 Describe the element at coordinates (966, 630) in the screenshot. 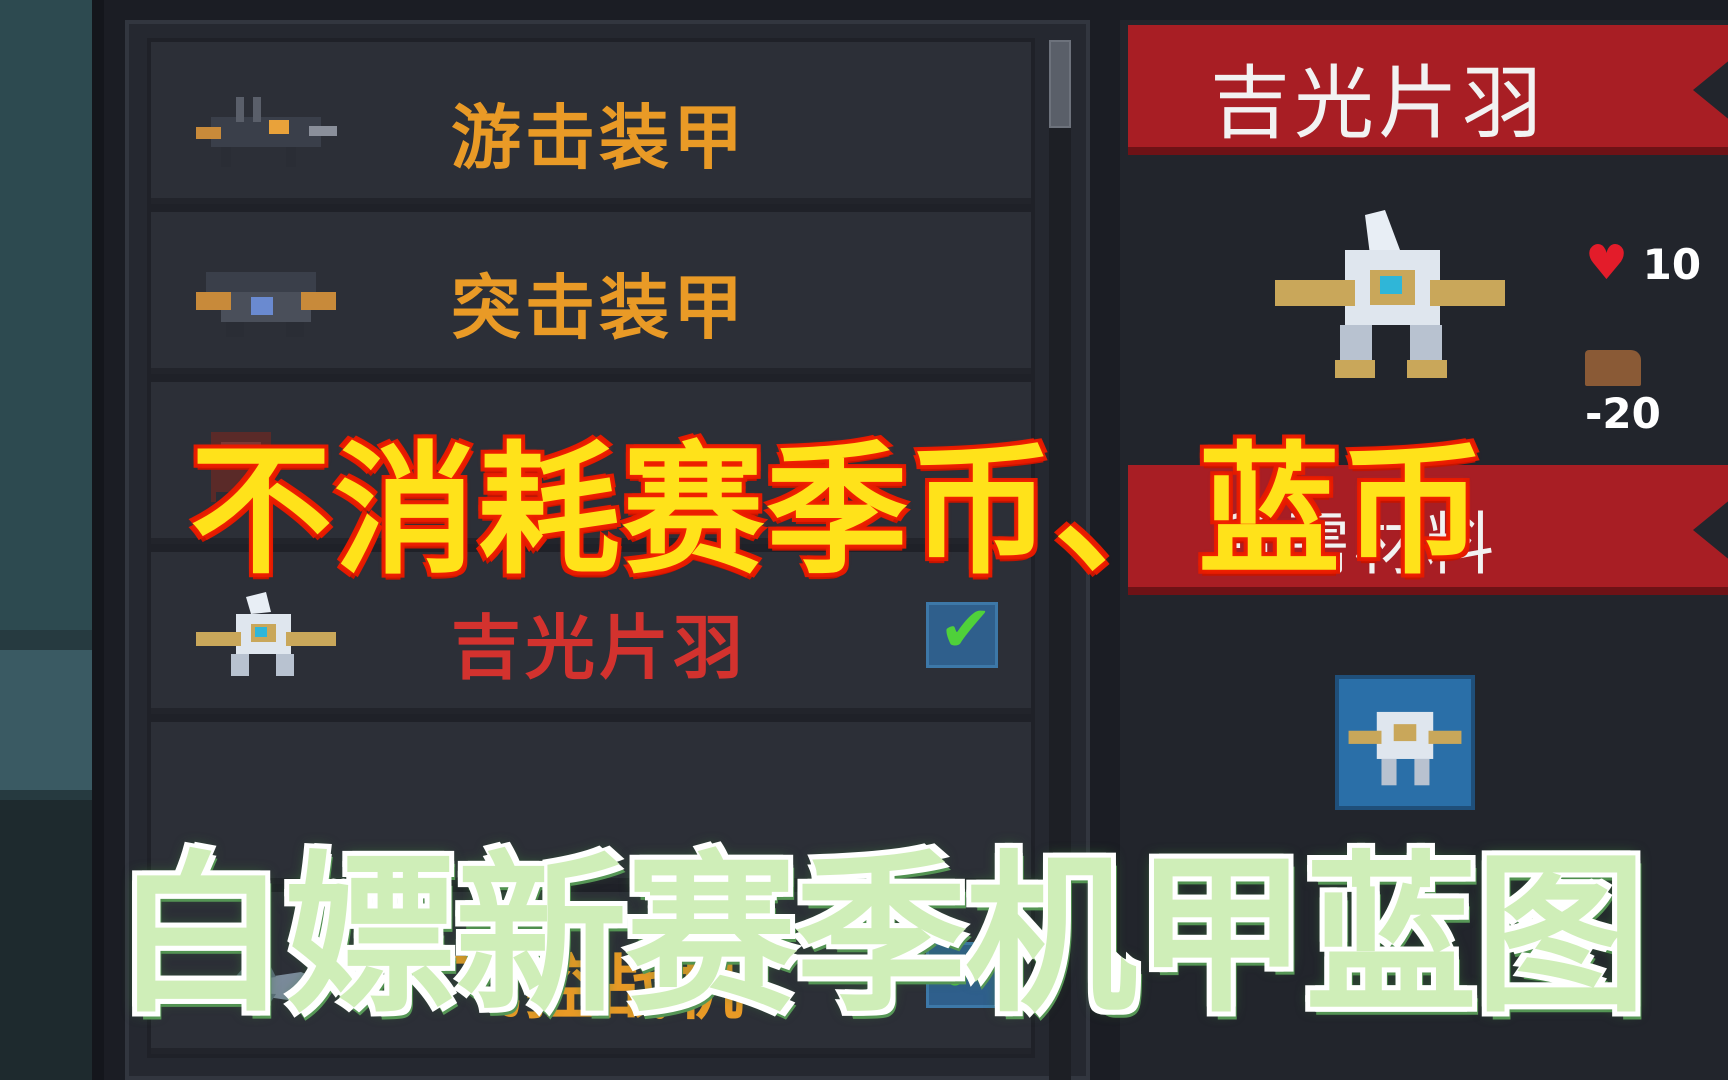

I see `check-icon: ✔` at that location.